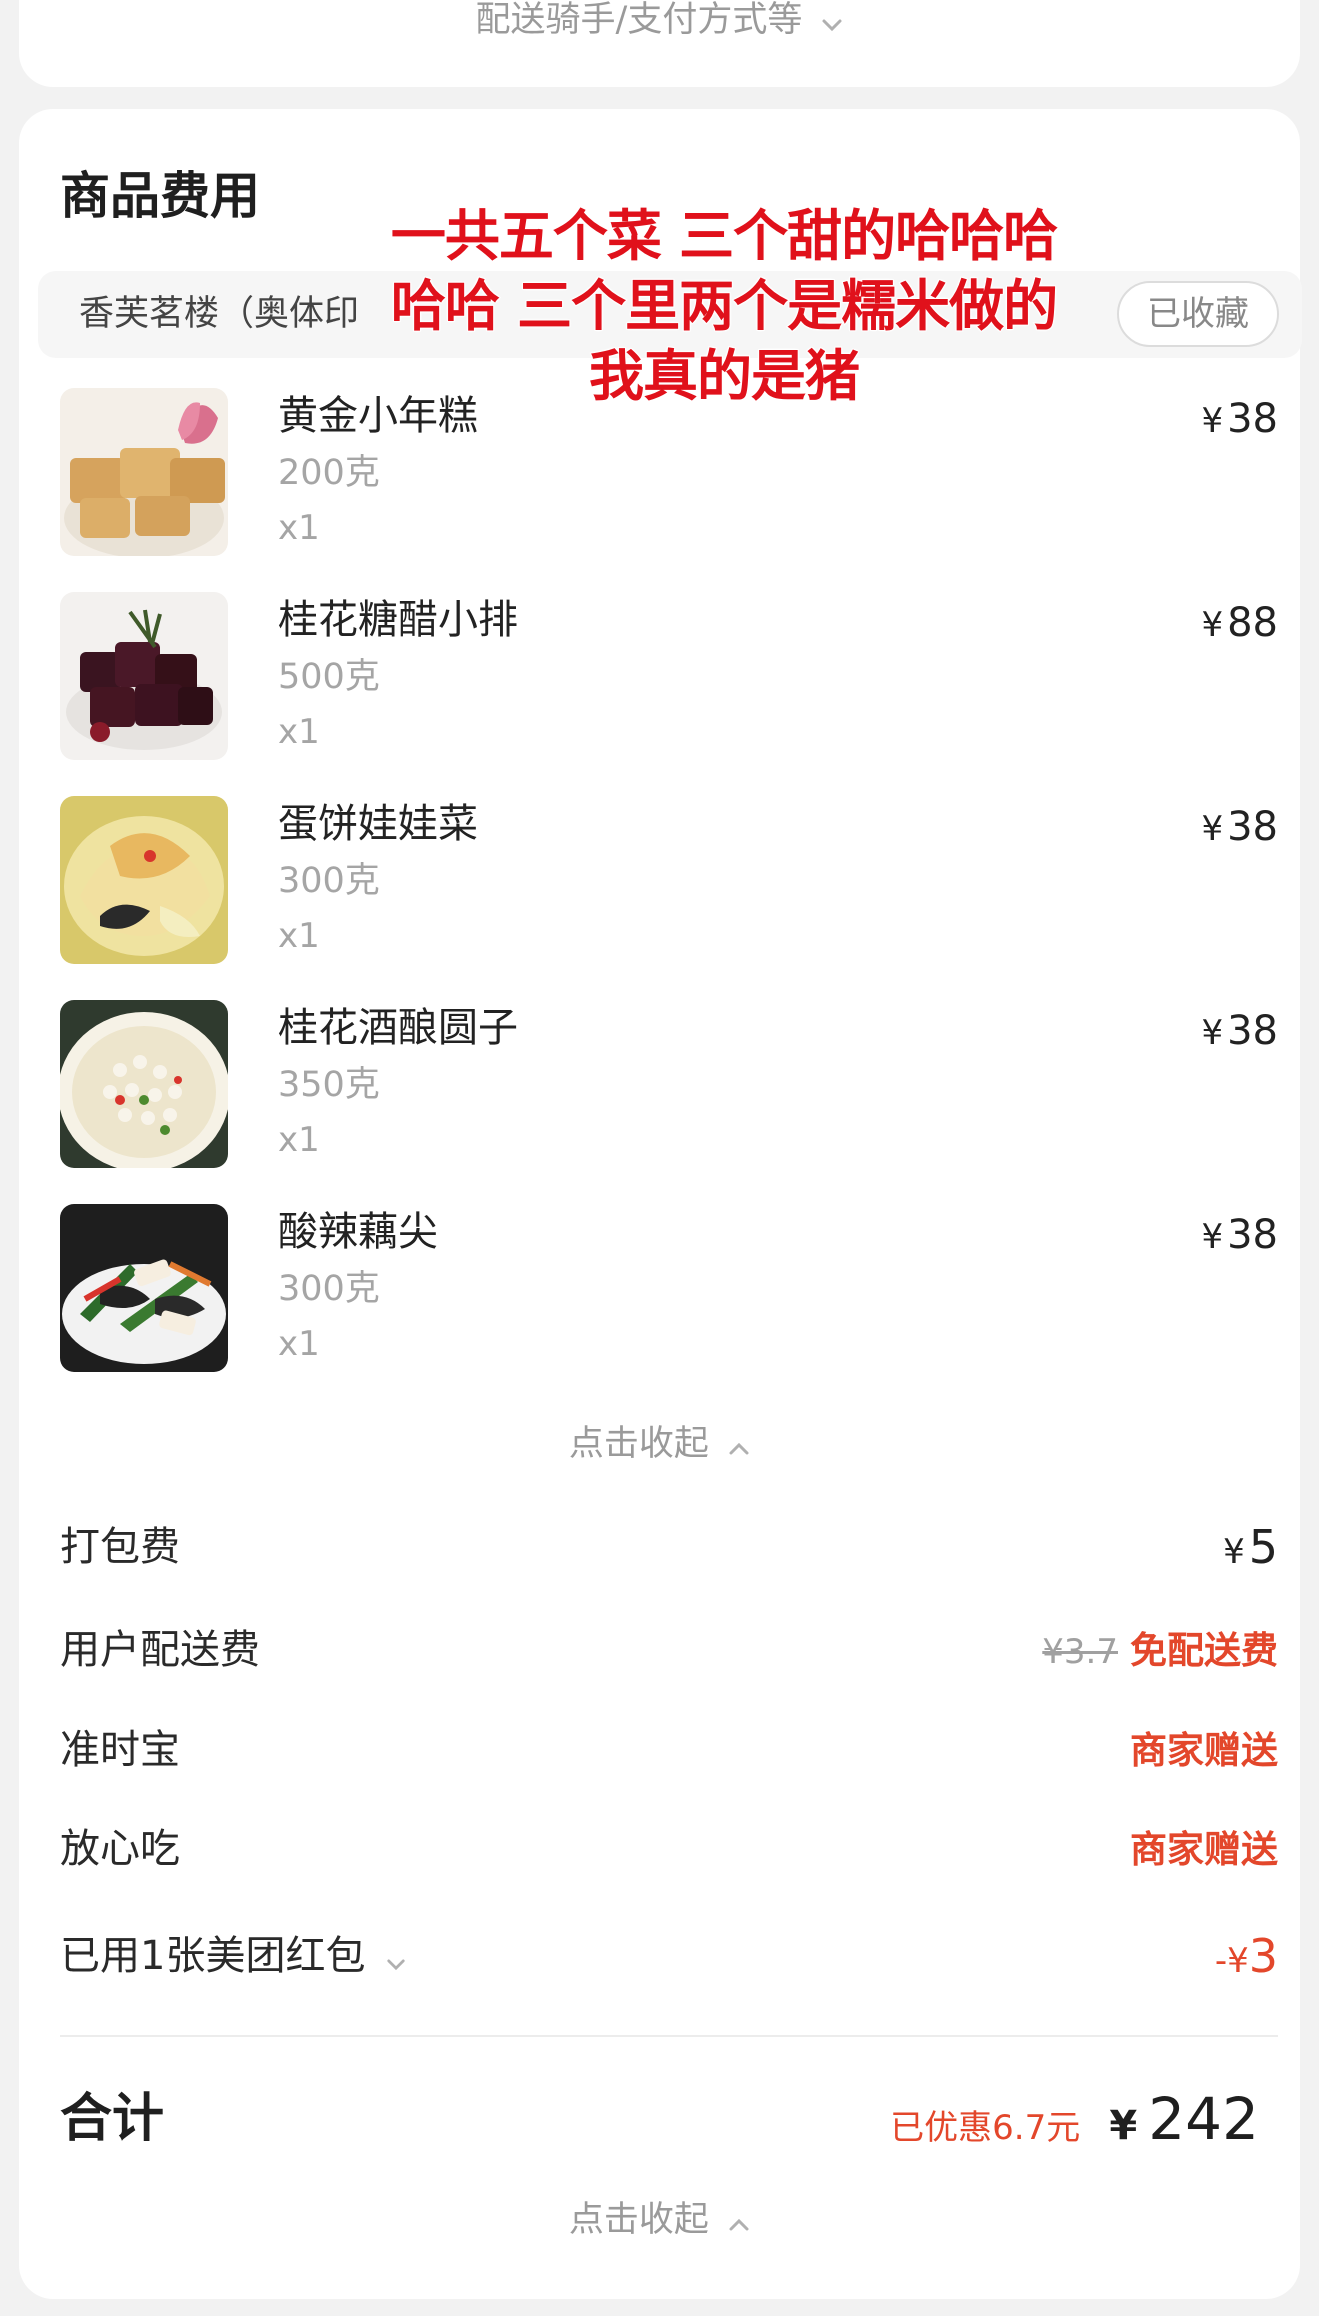  Describe the element at coordinates (329, 1085) in the screenshot. I see `dish-weight: 350克` at that location.